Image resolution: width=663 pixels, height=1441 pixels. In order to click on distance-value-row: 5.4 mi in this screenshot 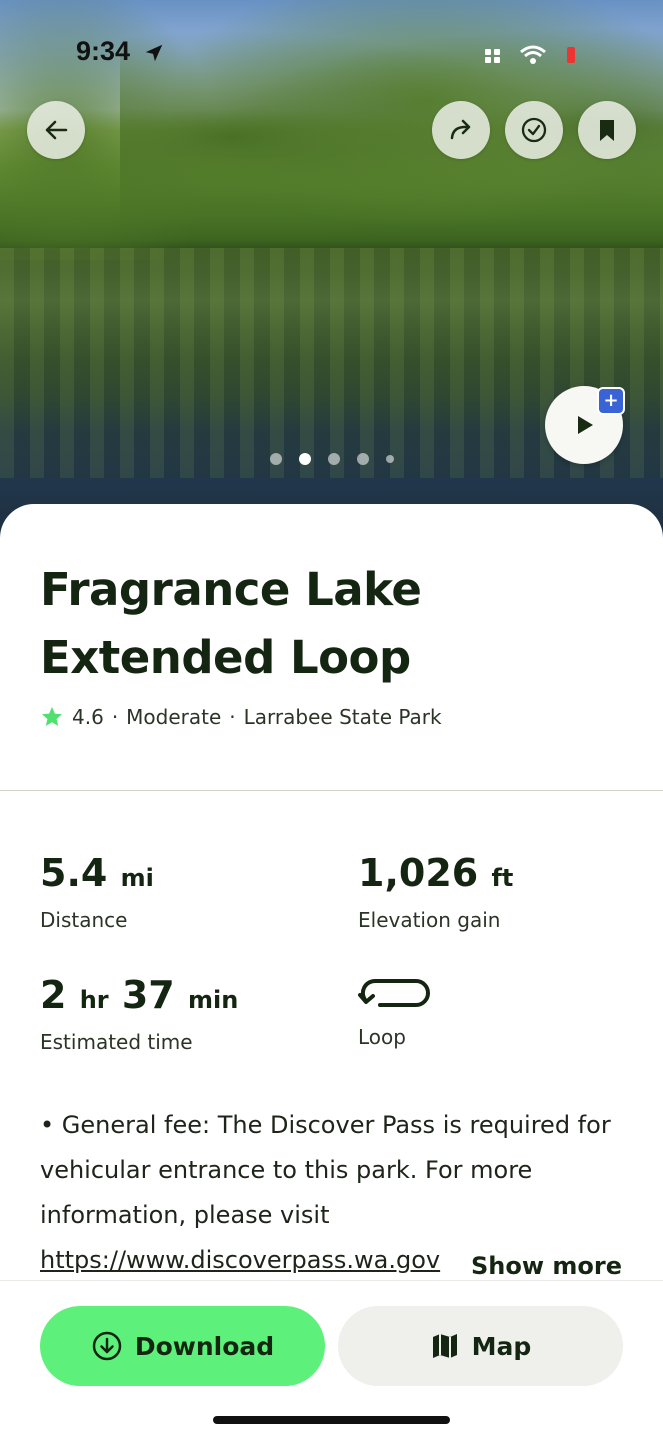, I will do `click(97, 875)`.